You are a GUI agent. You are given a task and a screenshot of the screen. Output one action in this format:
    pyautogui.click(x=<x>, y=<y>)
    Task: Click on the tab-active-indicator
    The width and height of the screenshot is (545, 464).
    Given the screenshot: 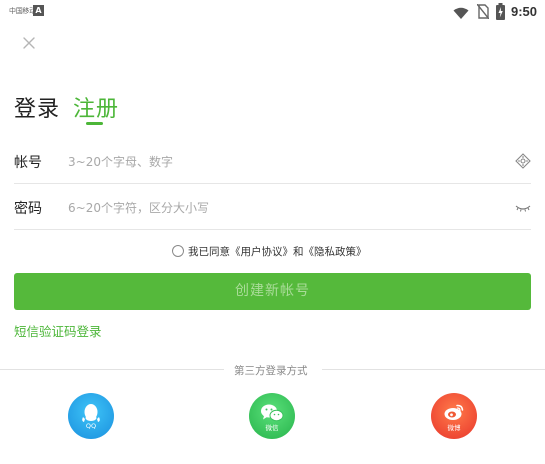 What is the action you would take?
    pyautogui.click(x=94, y=123)
    